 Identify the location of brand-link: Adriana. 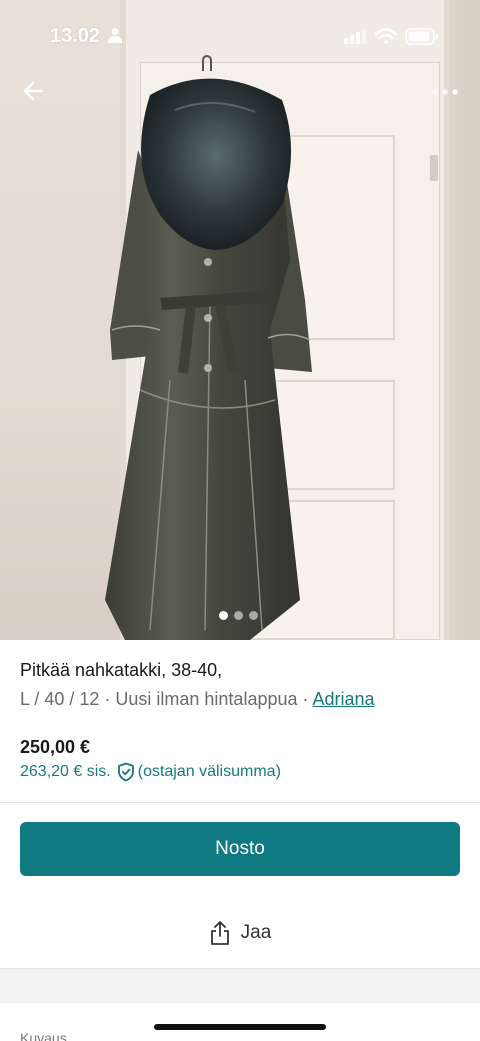
(344, 699).